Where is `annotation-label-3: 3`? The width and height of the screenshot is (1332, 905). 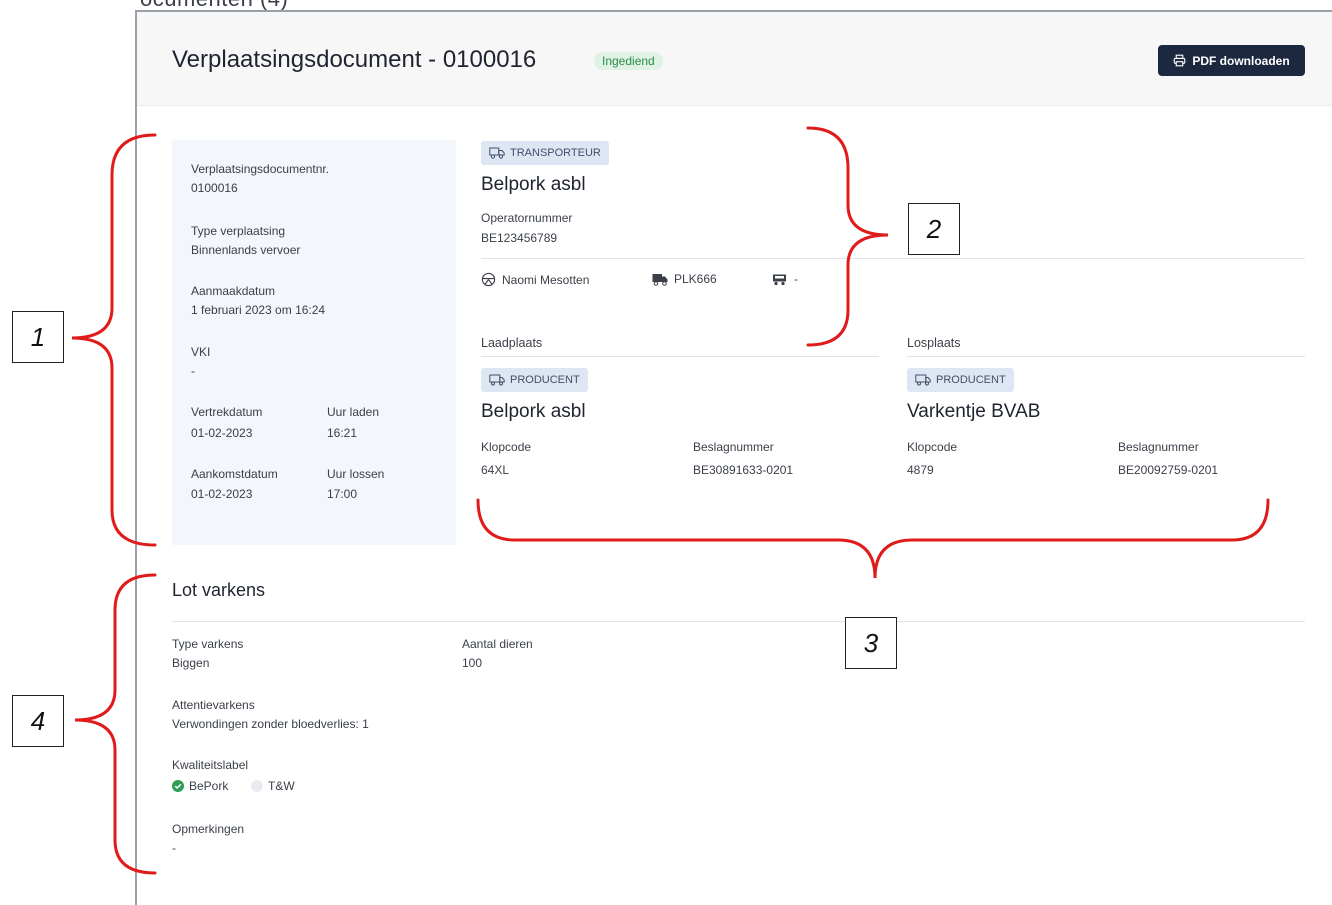 annotation-label-3: 3 is located at coordinates (871, 643).